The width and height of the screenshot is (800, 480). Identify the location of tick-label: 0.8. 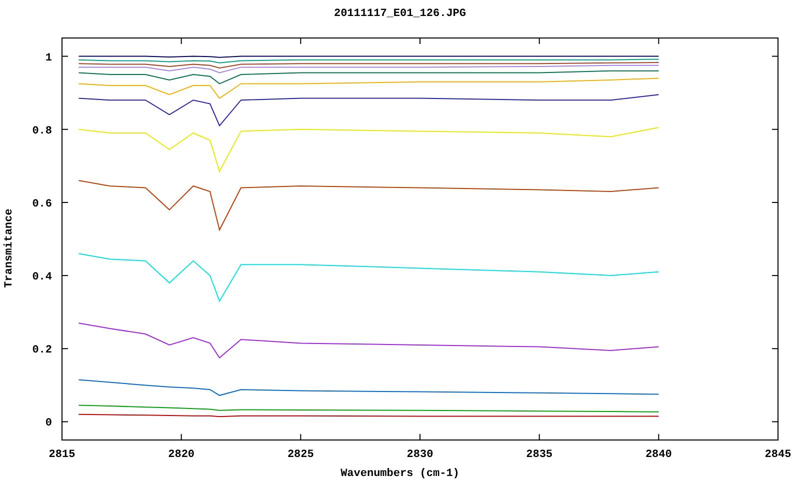
(42, 131).